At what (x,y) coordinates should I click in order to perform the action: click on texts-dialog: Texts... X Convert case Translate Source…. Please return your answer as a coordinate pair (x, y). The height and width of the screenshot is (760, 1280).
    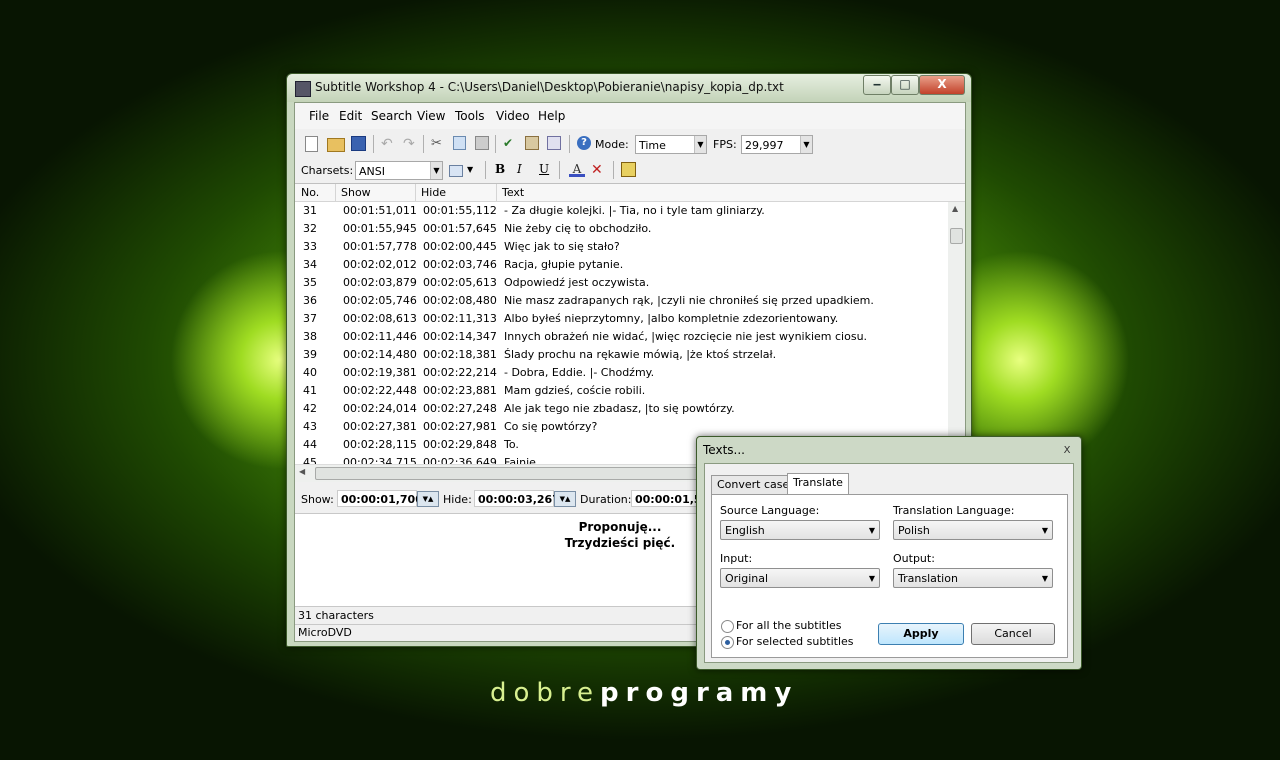
    Looking at the image, I should click on (889, 553).